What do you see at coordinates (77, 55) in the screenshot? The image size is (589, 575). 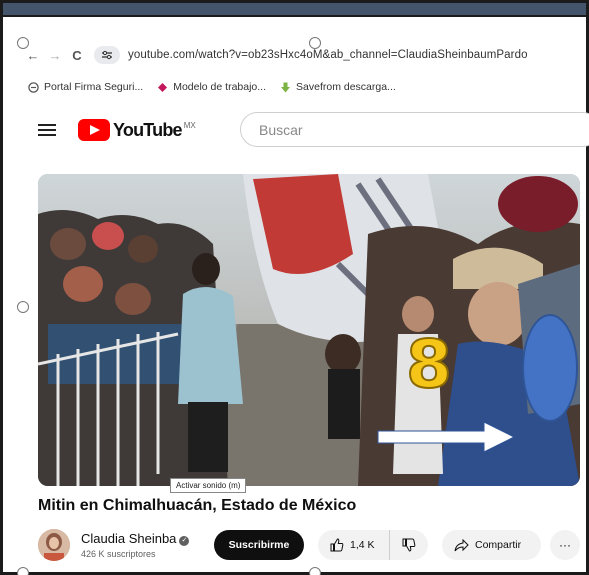 I see `reload-icon: C` at bounding box center [77, 55].